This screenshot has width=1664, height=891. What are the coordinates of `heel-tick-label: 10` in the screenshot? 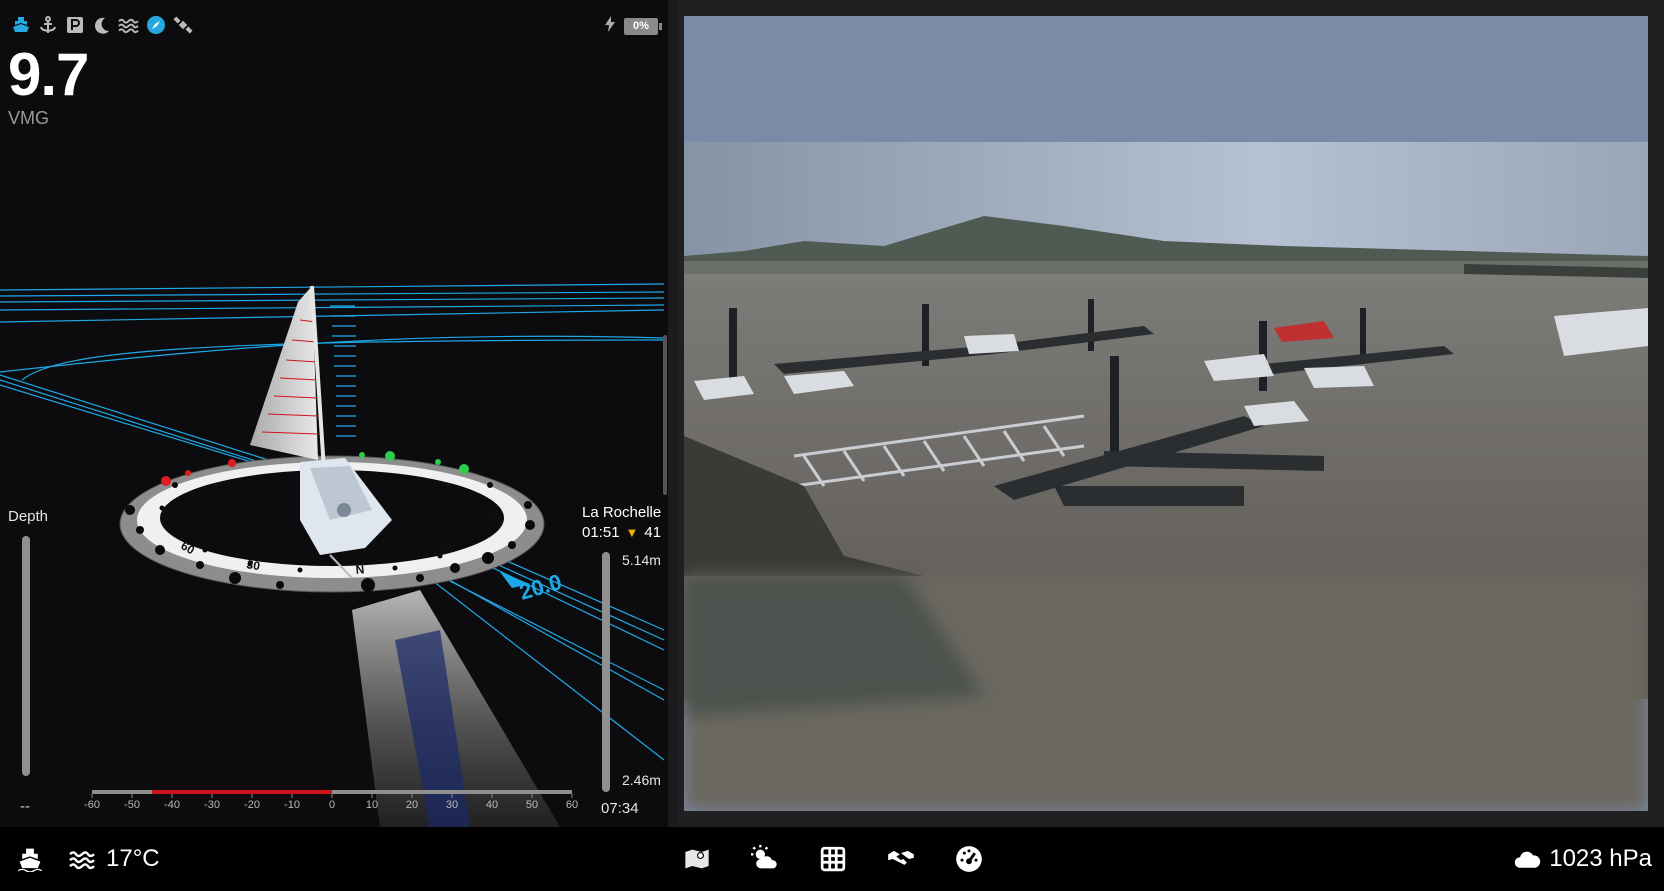 It's located at (372, 805).